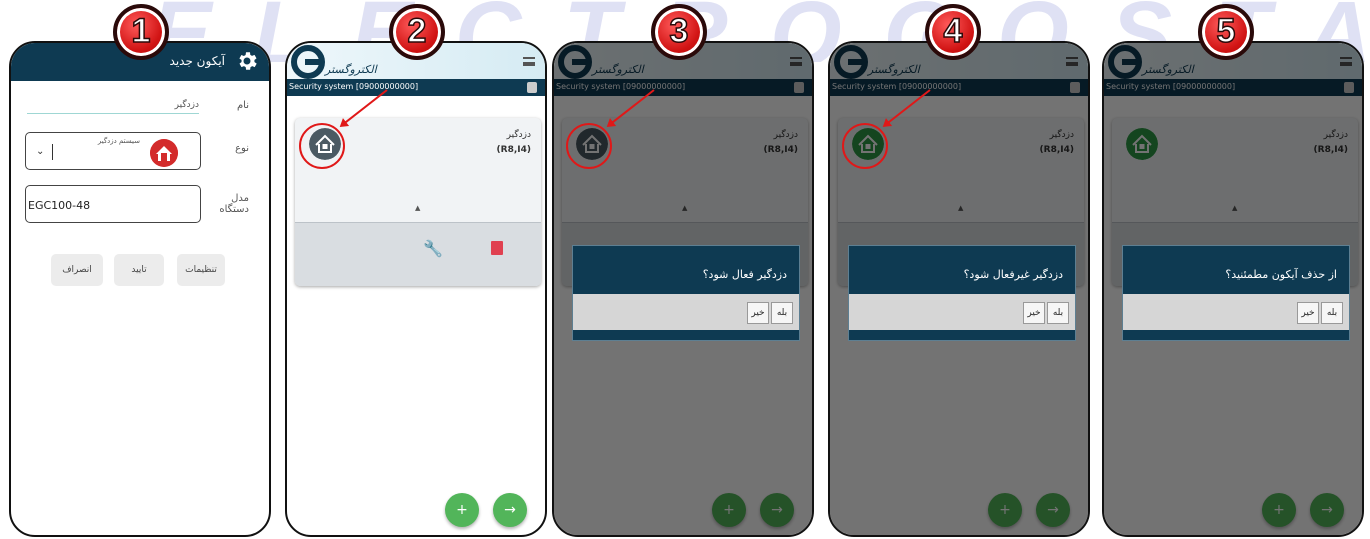 The height and width of the screenshot is (539, 1370). I want to click on card-actions: 🔧, so click(418, 254).